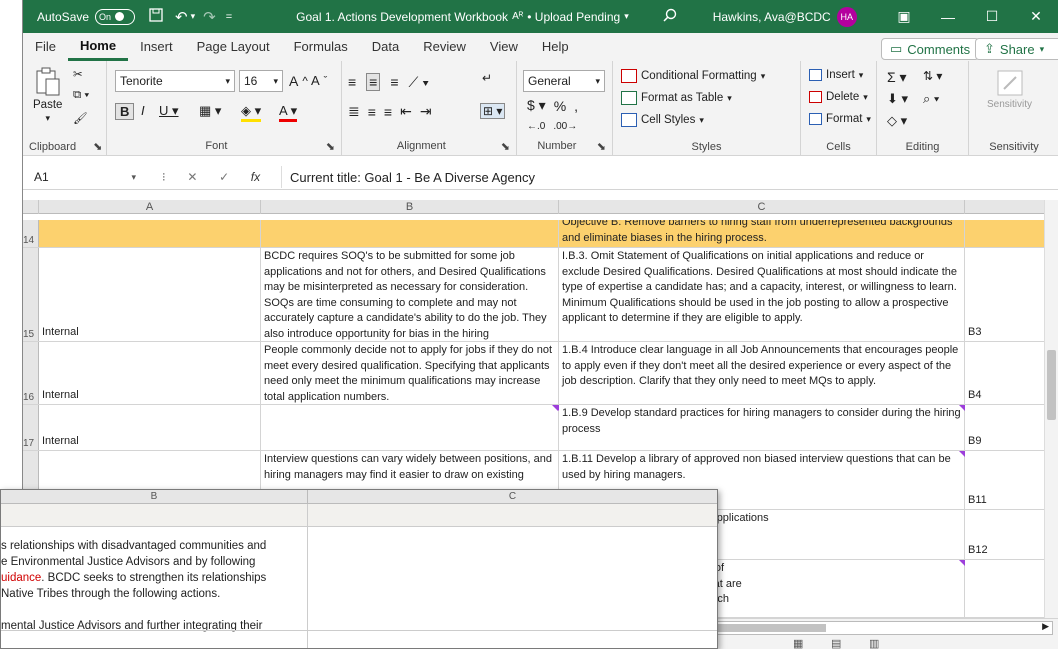  Describe the element at coordinates (298, 81) in the screenshot. I see `grow-font-icon: A ^` at that location.